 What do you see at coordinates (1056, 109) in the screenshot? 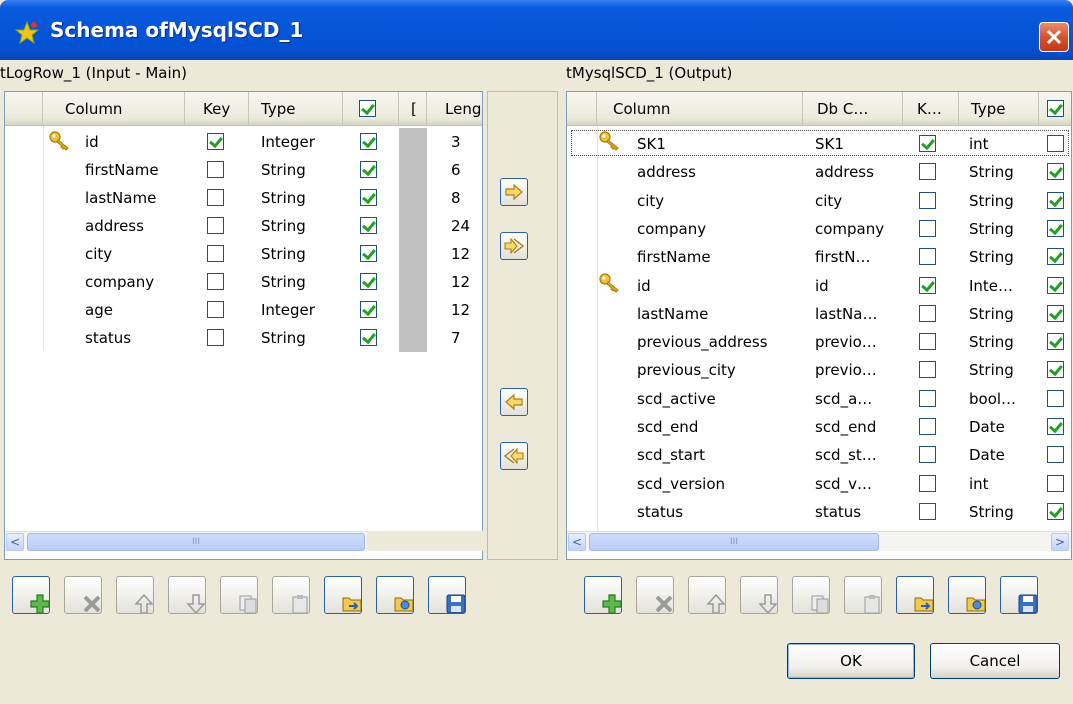
I see `nullable-header` at bounding box center [1056, 109].